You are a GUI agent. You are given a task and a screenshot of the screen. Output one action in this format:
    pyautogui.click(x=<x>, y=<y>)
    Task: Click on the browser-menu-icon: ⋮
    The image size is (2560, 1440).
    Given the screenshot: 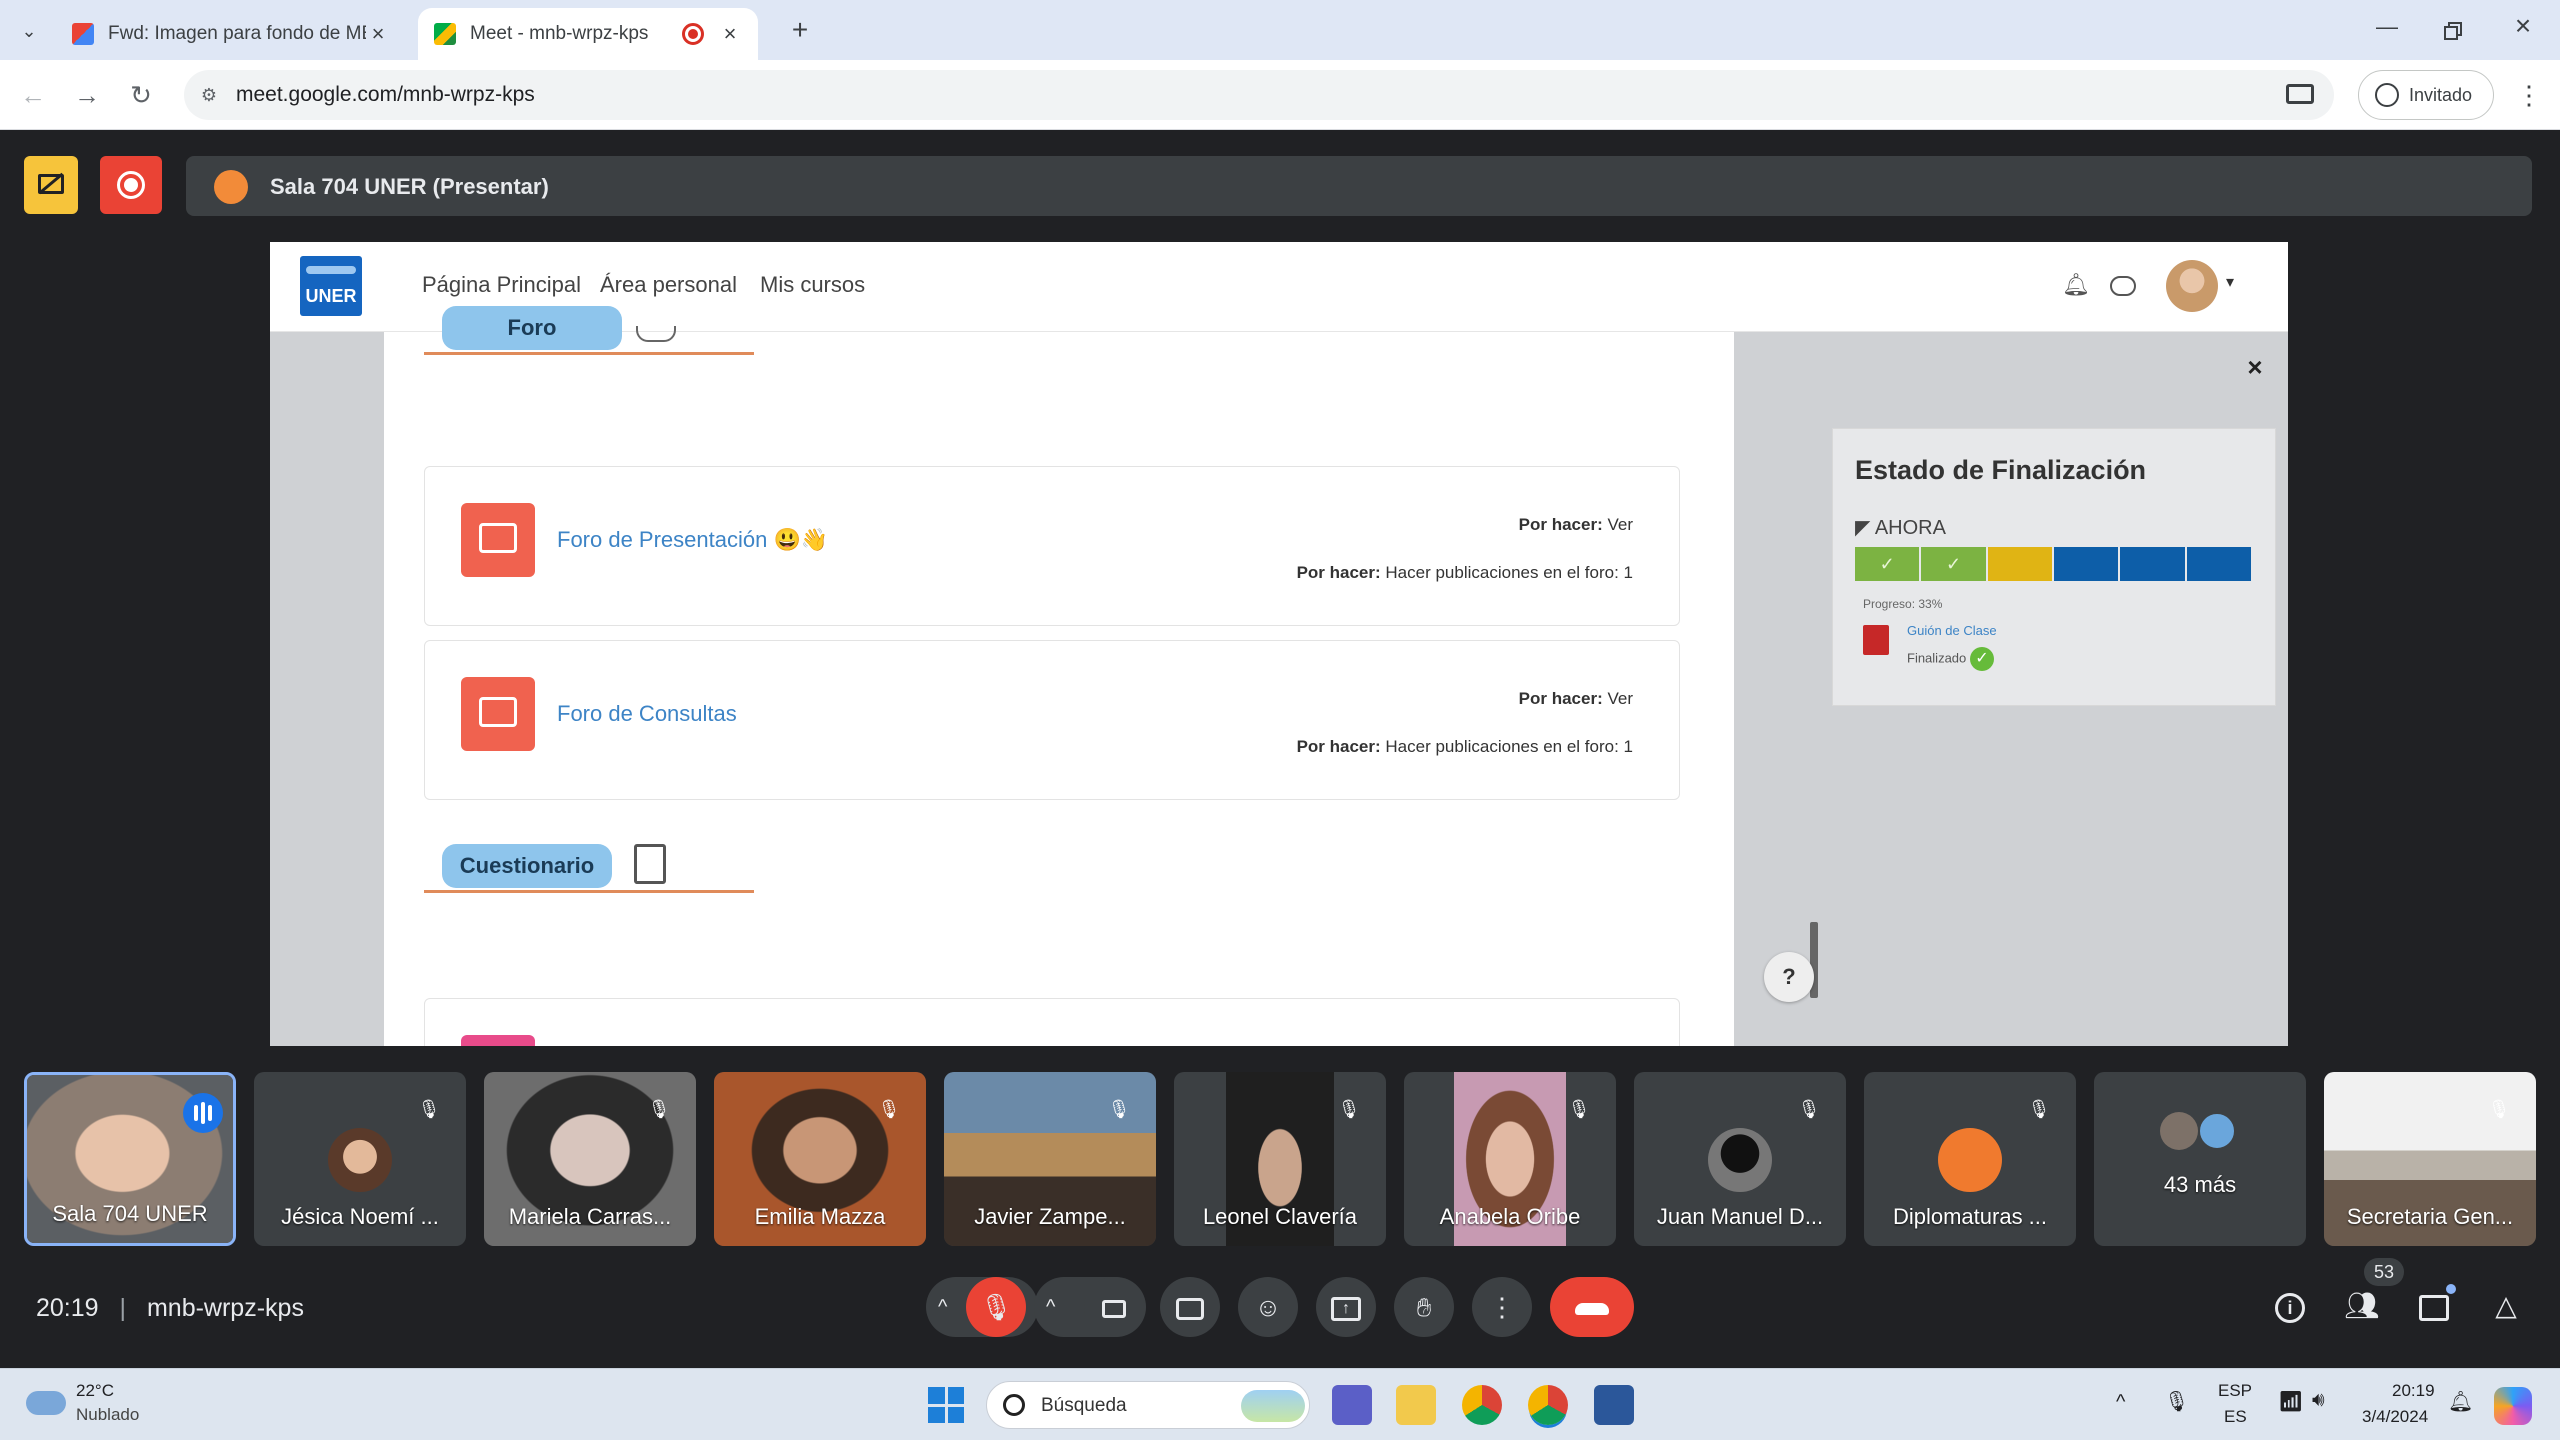 What is the action you would take?
    pyautogui.click(x=2529, y=95)
    